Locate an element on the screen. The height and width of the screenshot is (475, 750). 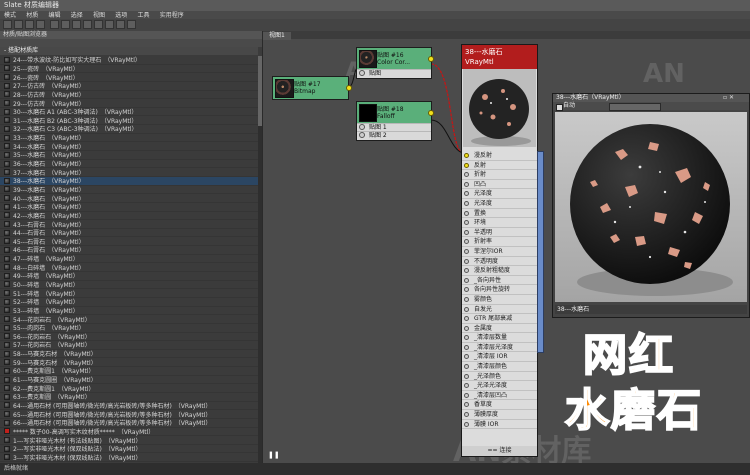
window-controls: ▫ ✕ is located at coordinates (728, 98).